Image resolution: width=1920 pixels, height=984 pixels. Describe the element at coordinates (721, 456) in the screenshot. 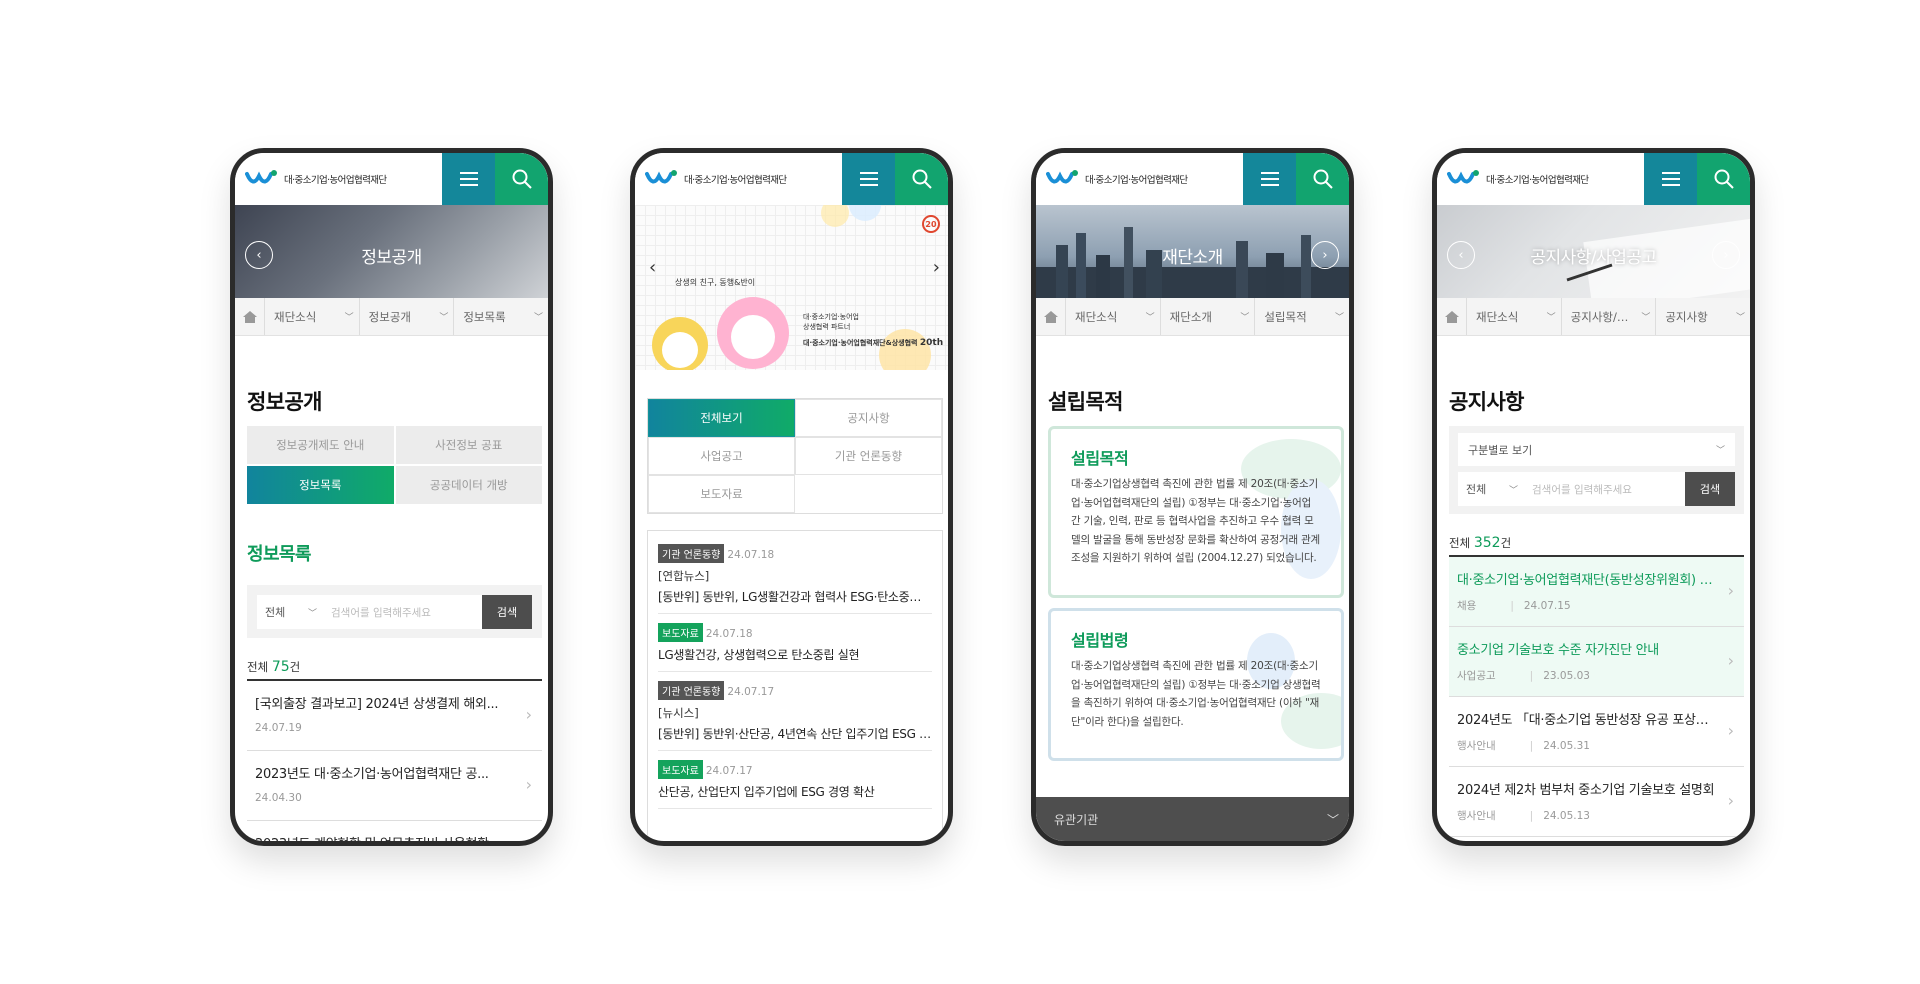

I see `tab-business: 사업공고` at that location.